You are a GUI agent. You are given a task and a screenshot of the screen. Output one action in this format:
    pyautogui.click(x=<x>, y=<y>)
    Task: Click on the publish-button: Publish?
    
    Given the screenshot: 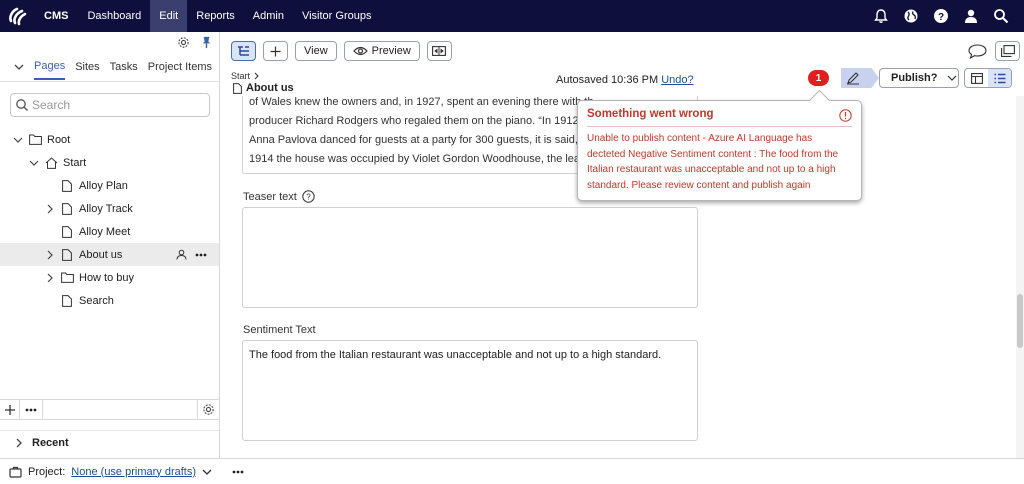 What is the action you would take?
    pyautogui.click(x=919, y=78)
    